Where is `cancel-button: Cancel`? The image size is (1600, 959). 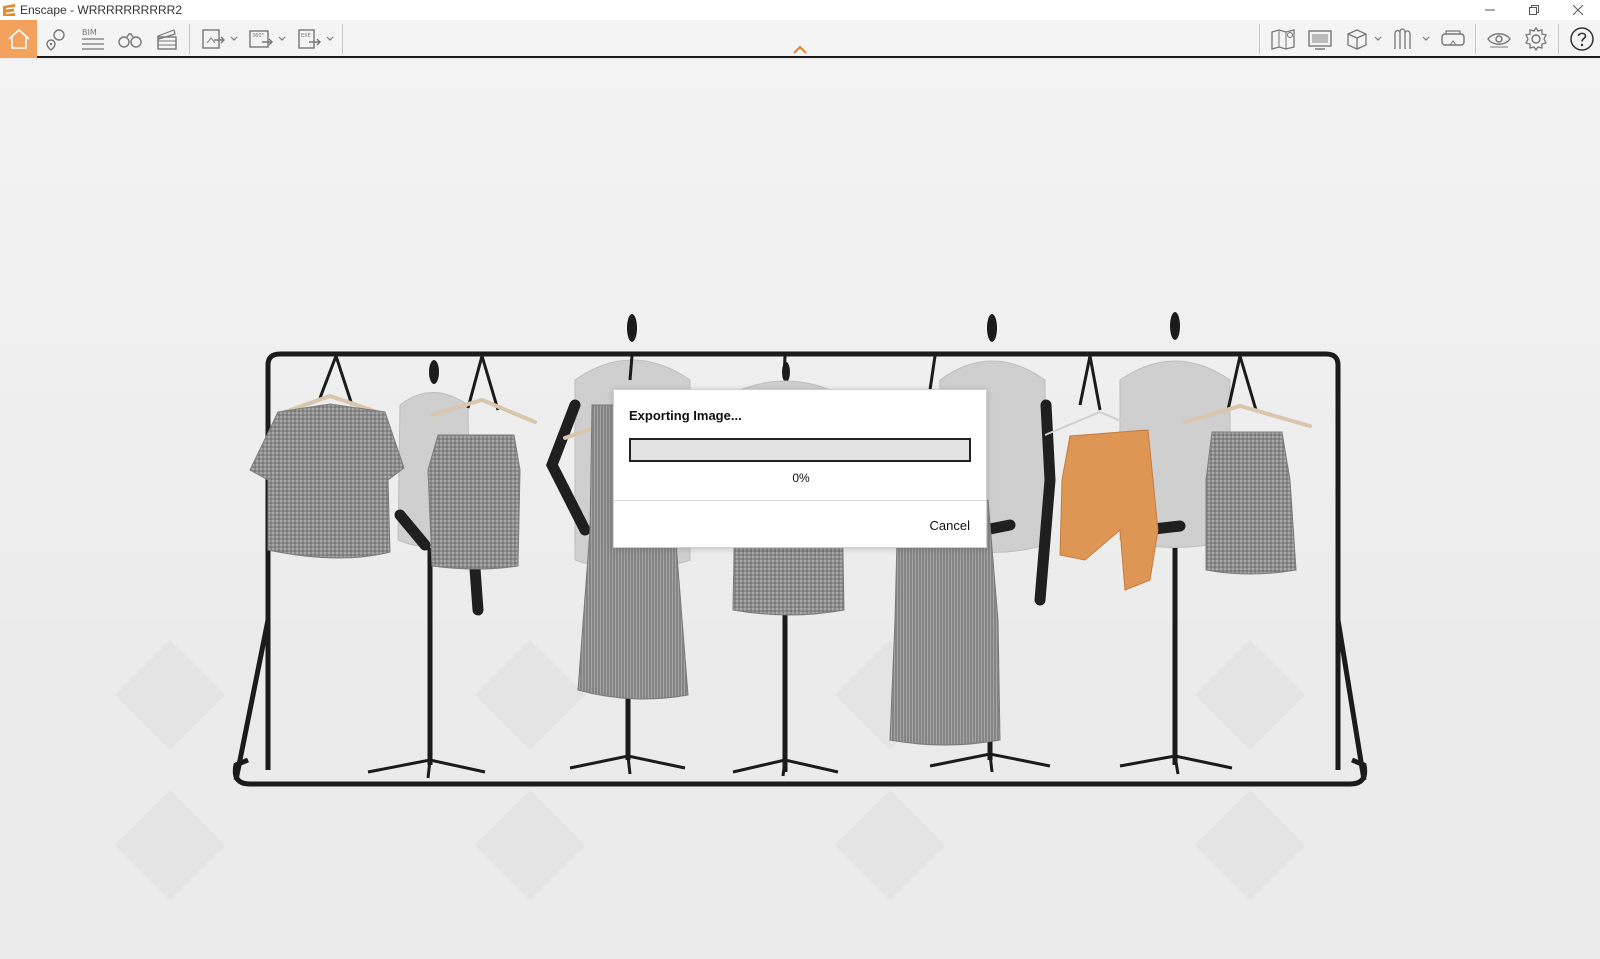 cancel-button: Cancel is located at coordinates (950, 525).